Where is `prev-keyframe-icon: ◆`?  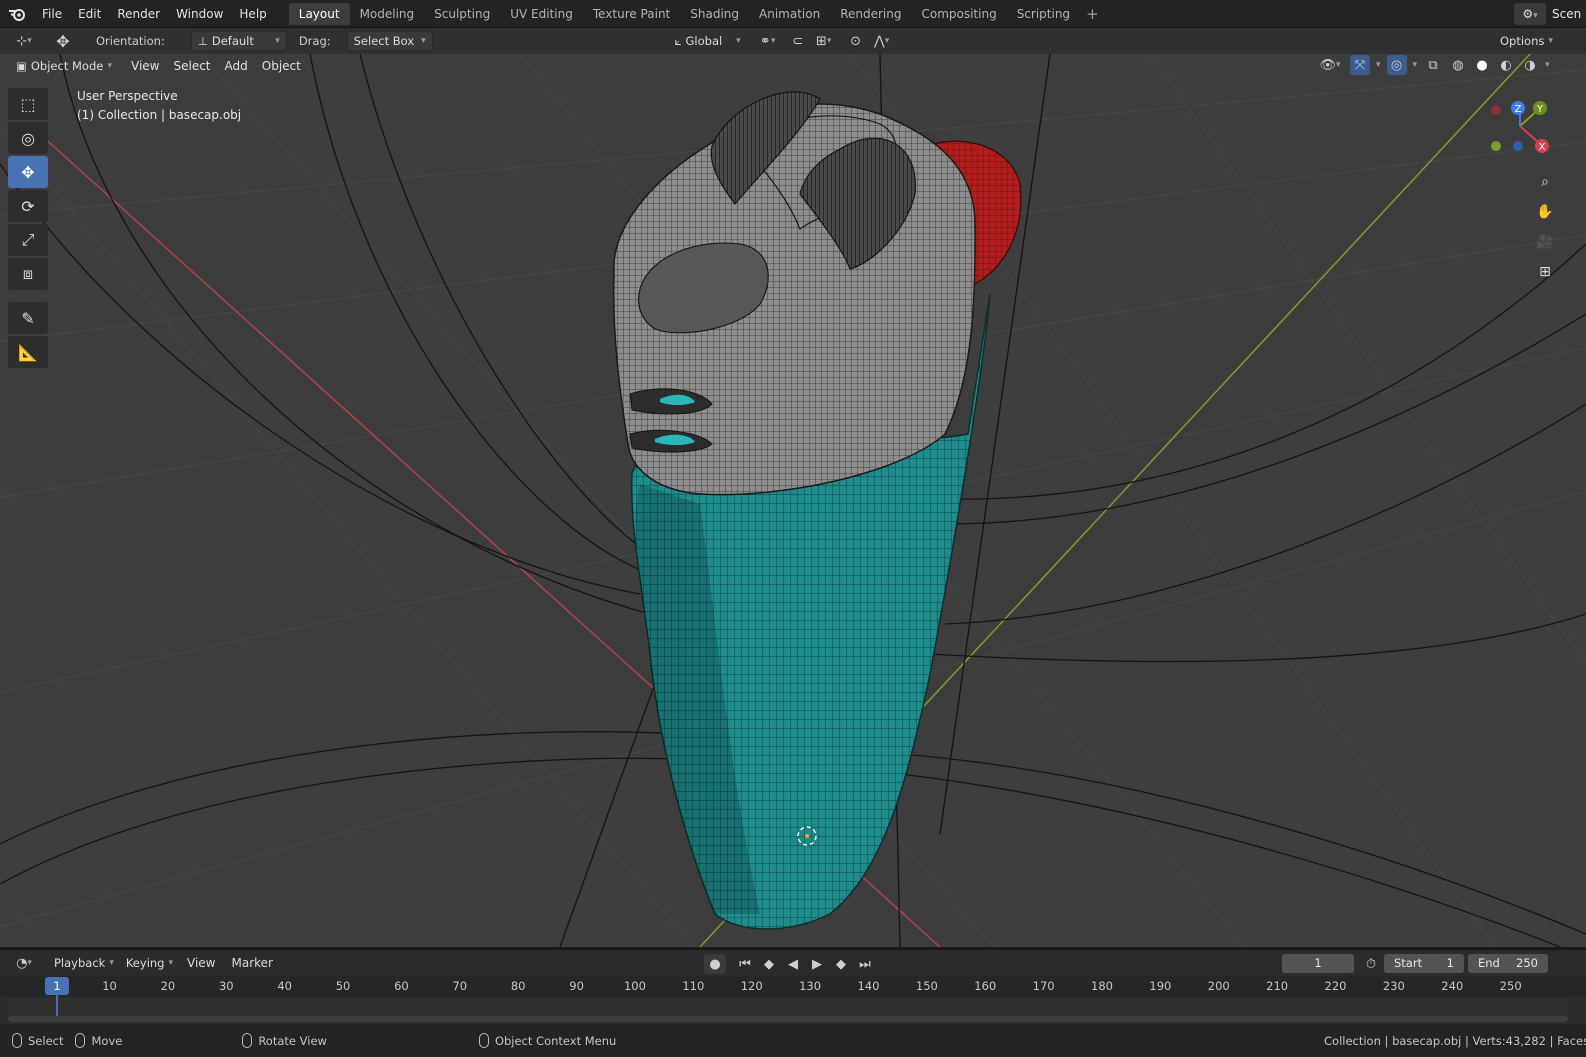 prev-keyframe-icon: ◆ is located at coordinates (769, 964).